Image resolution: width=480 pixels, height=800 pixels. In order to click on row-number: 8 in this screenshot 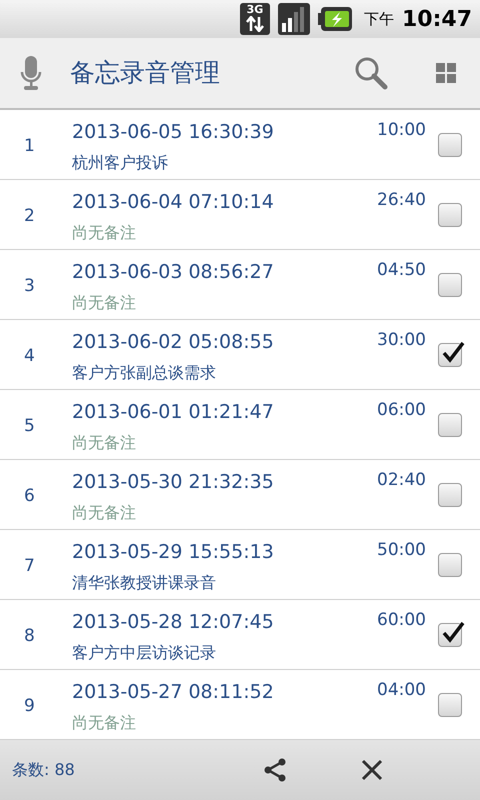, I will do `click(29, 636)`.